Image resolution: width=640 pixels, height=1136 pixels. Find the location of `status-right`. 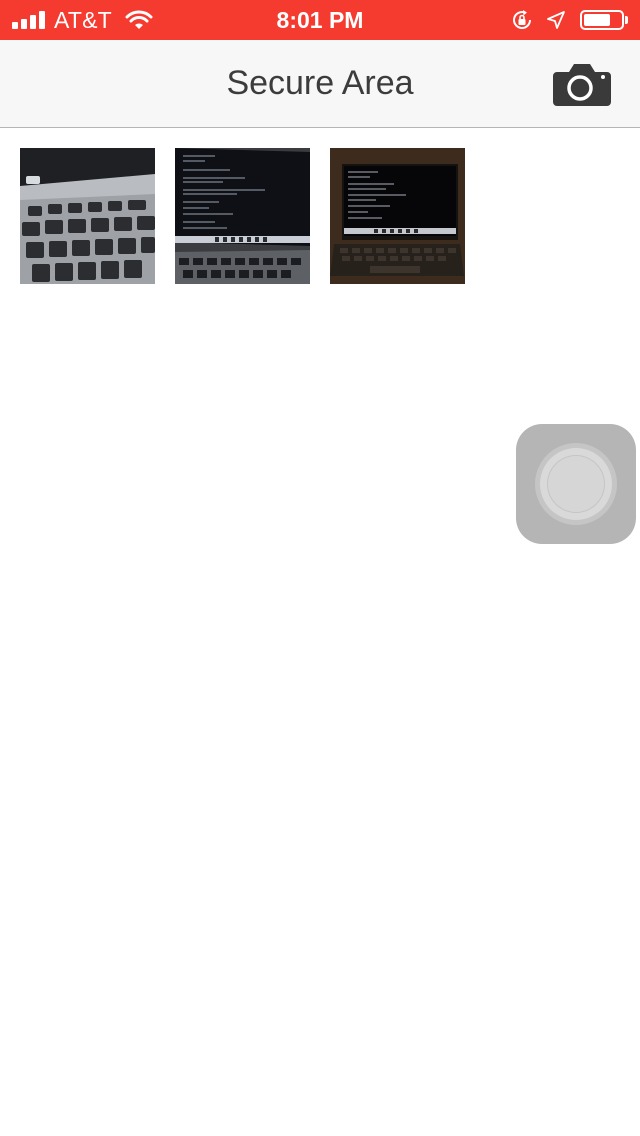

status-right is located at coordinates (569, 20).